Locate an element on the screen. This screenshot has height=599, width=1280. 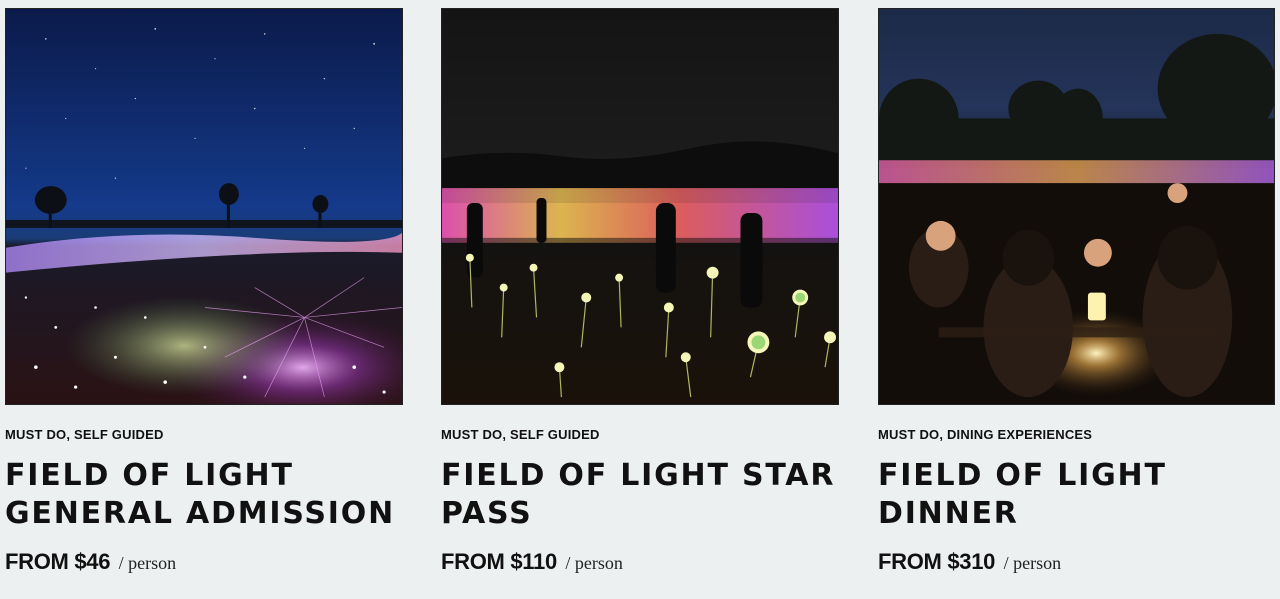
price-row: FROM $46 / person is located at coordinates (204, 563).